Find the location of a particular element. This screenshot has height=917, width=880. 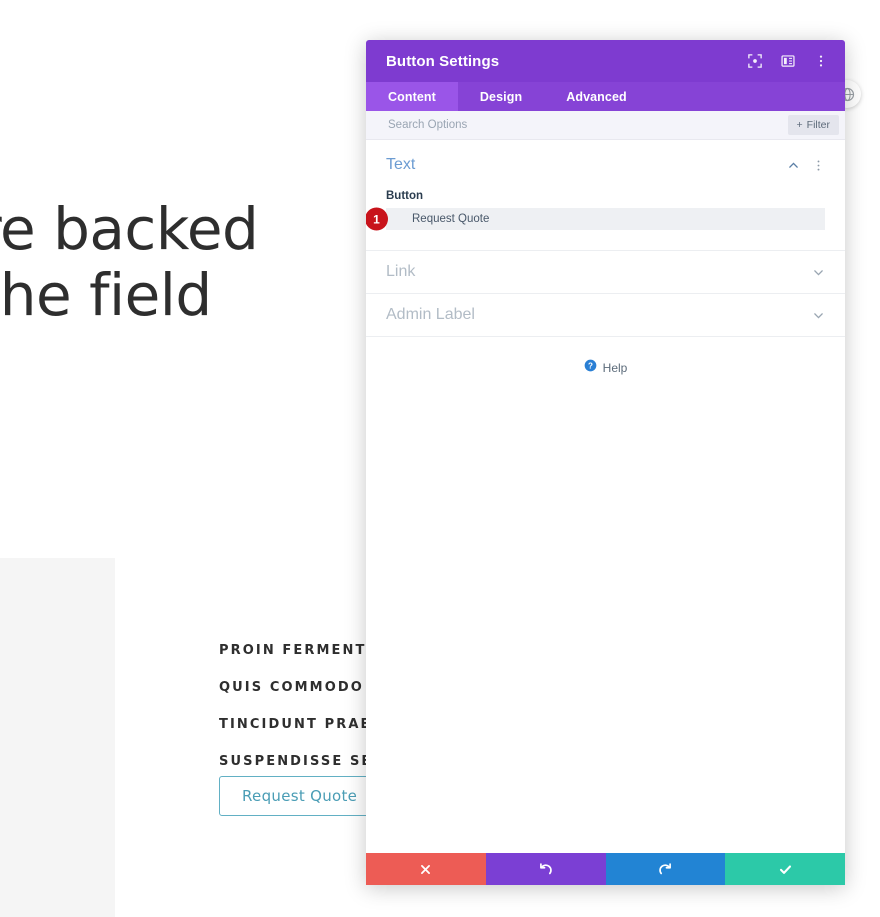

layout-panel-icon is located at coordinates (788, 61).